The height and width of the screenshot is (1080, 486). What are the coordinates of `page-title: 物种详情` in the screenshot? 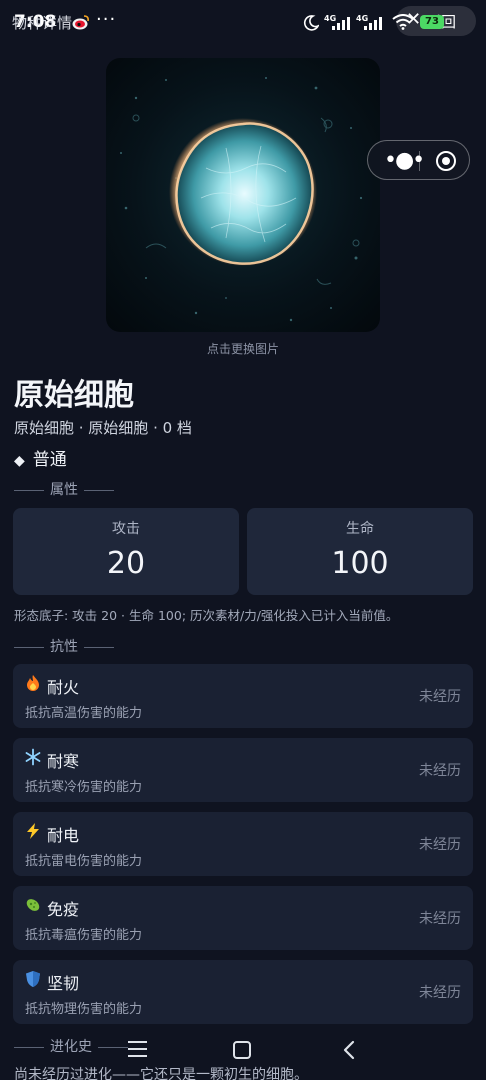 It's located at (42, 23).